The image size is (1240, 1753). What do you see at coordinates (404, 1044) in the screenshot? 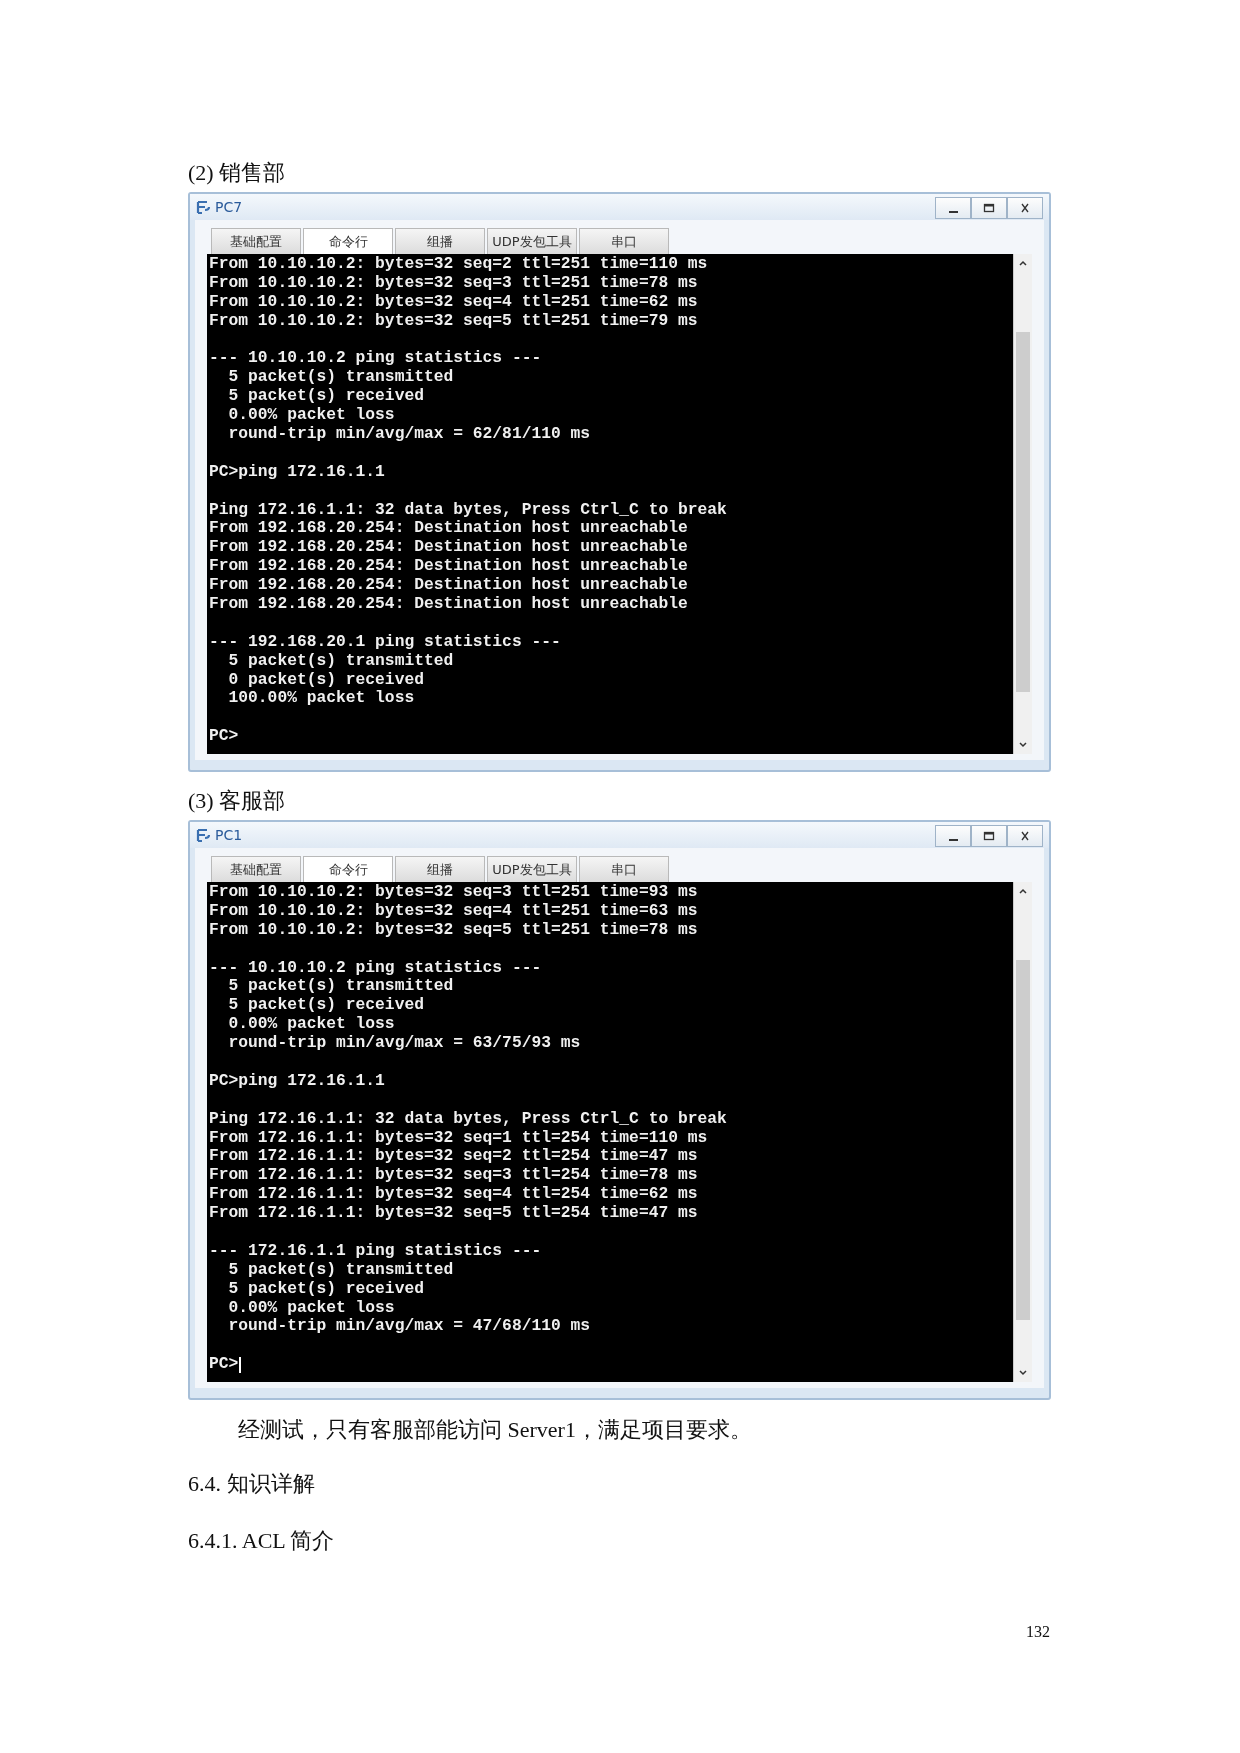
I see `terminal-line: round-trip min/avg/max = 63/75/93 ms` at bounding box center [404, 1044].